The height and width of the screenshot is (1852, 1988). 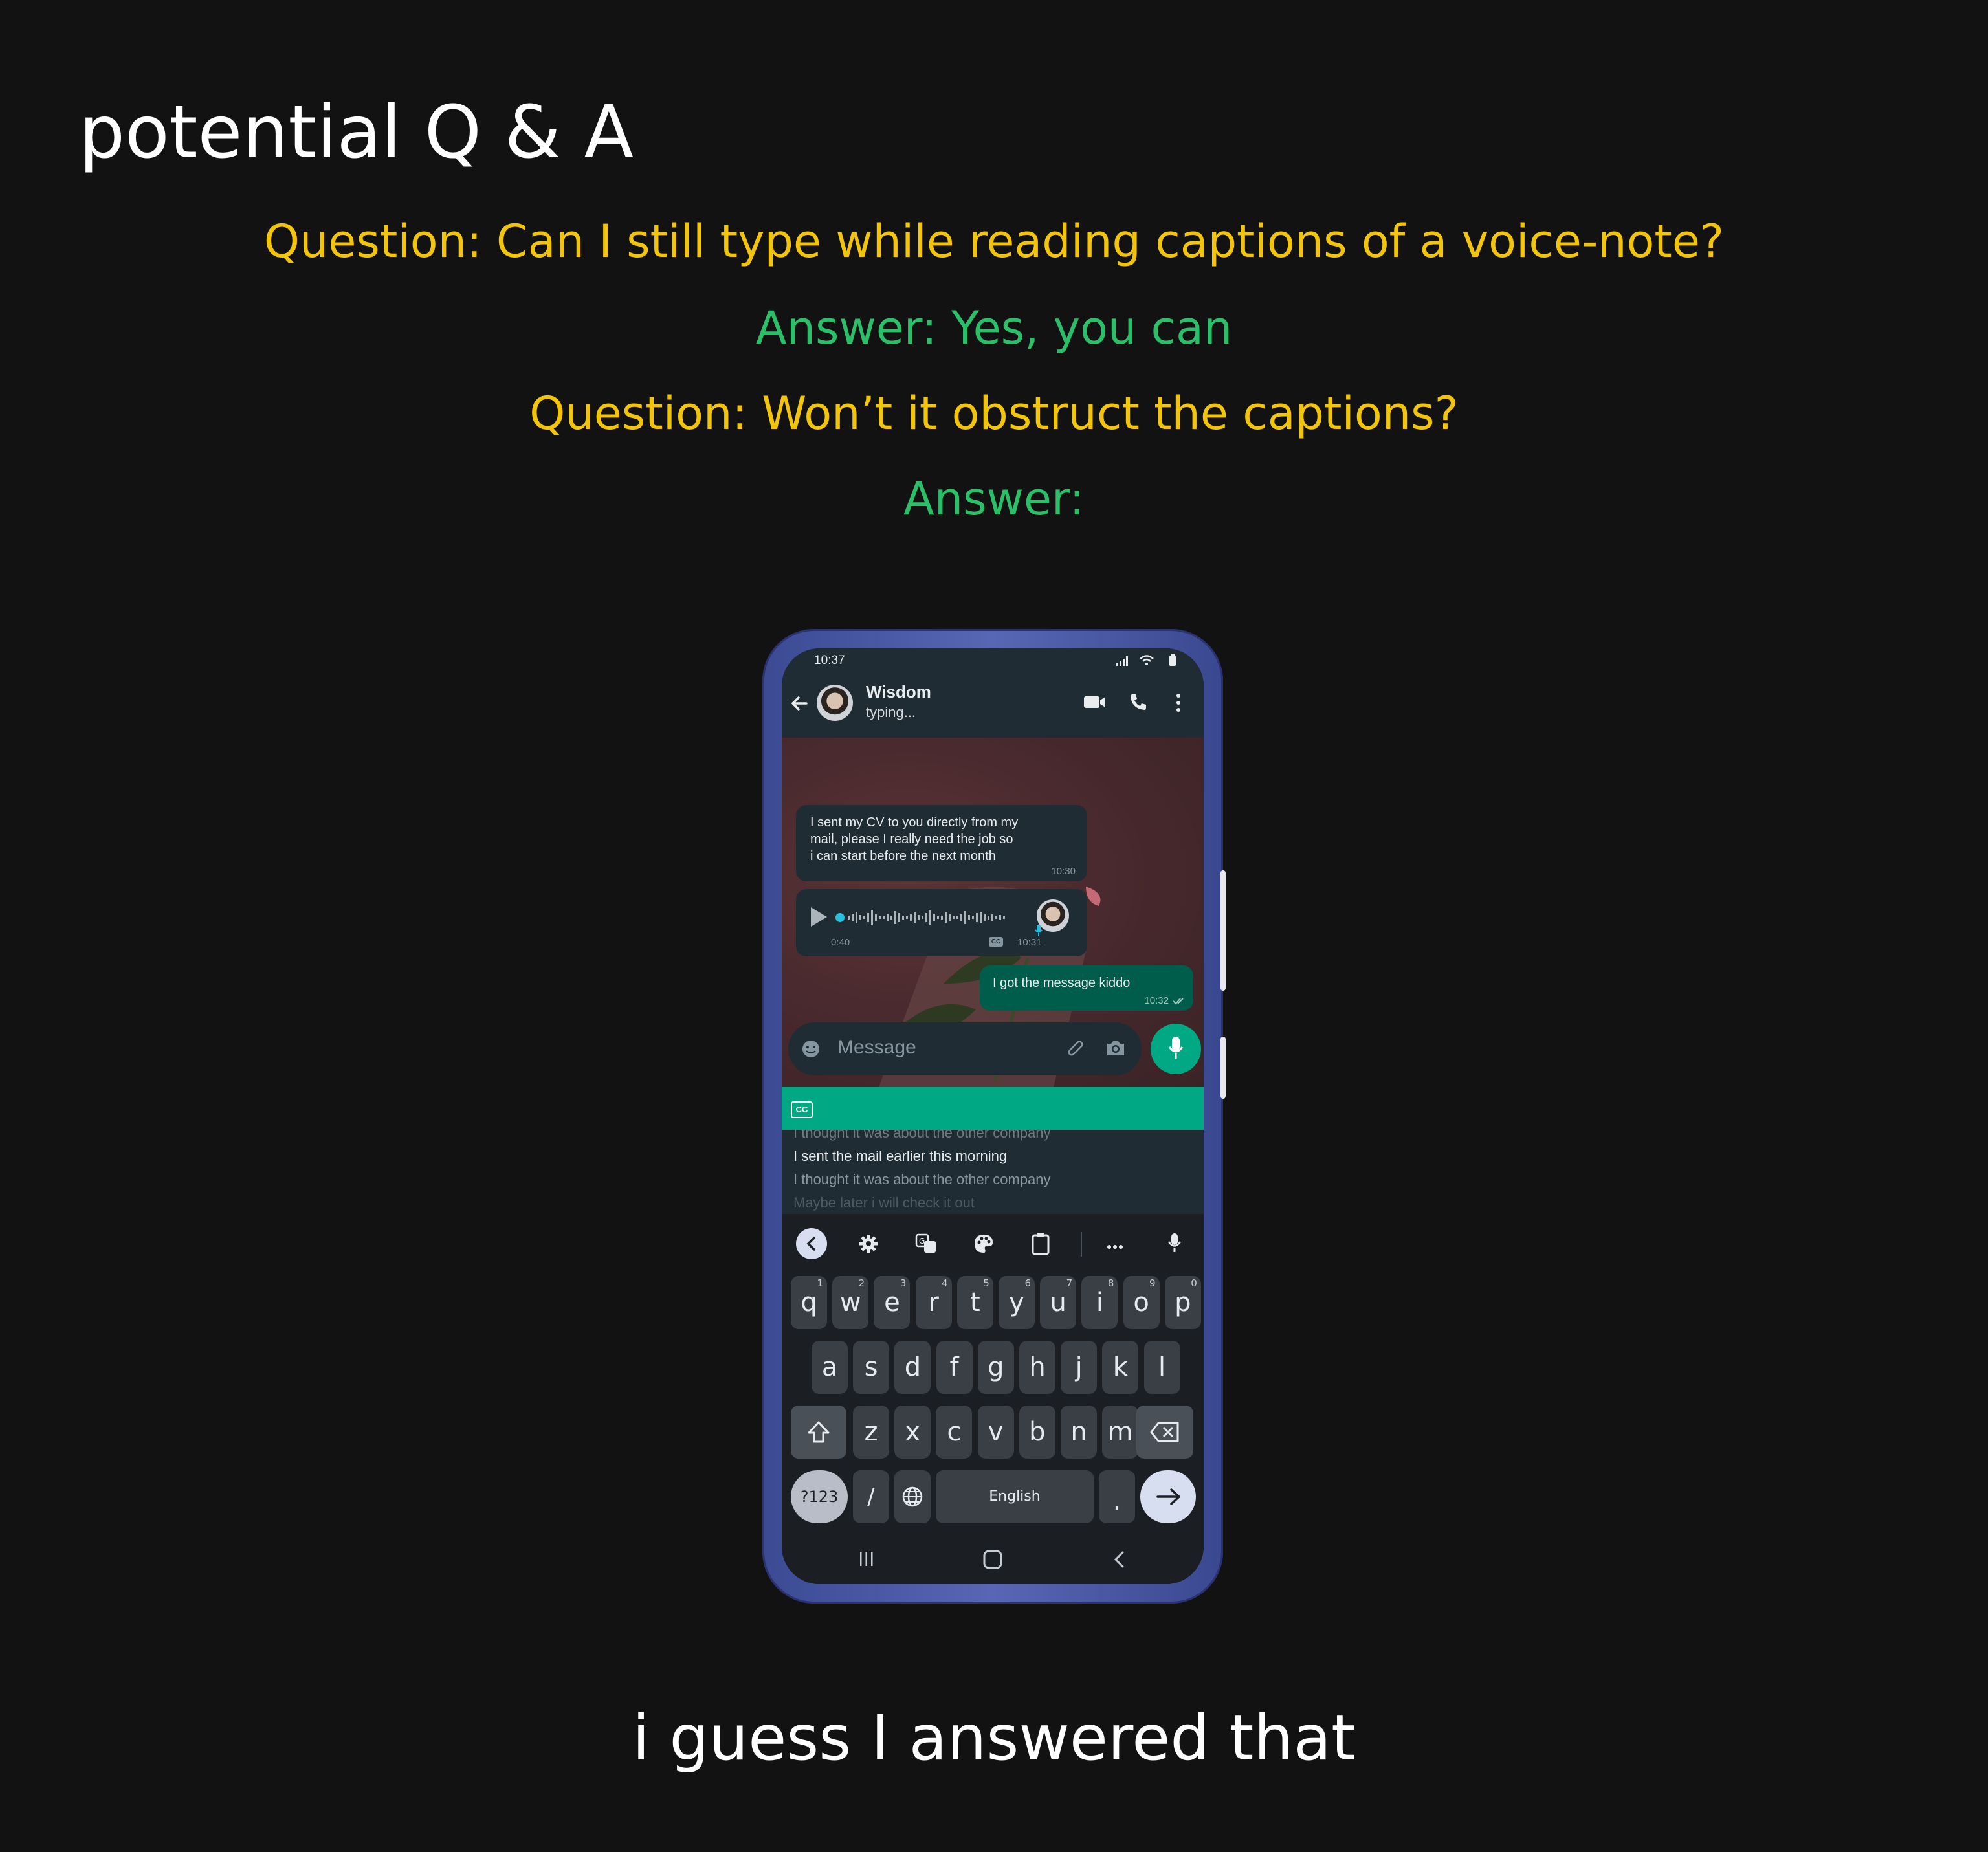 I want to click on back-arrow-icon, so click(x=799, y=705).